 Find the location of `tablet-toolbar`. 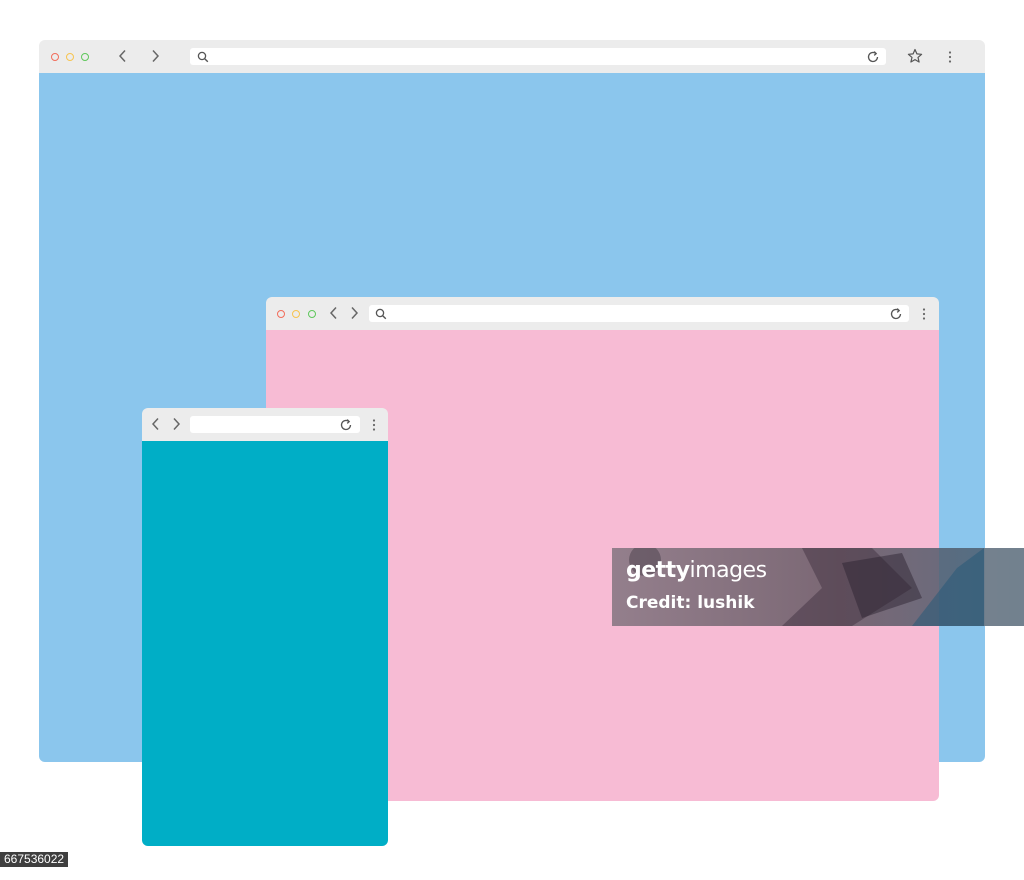

tablet-toolbar is located at coordinates (602, 313).